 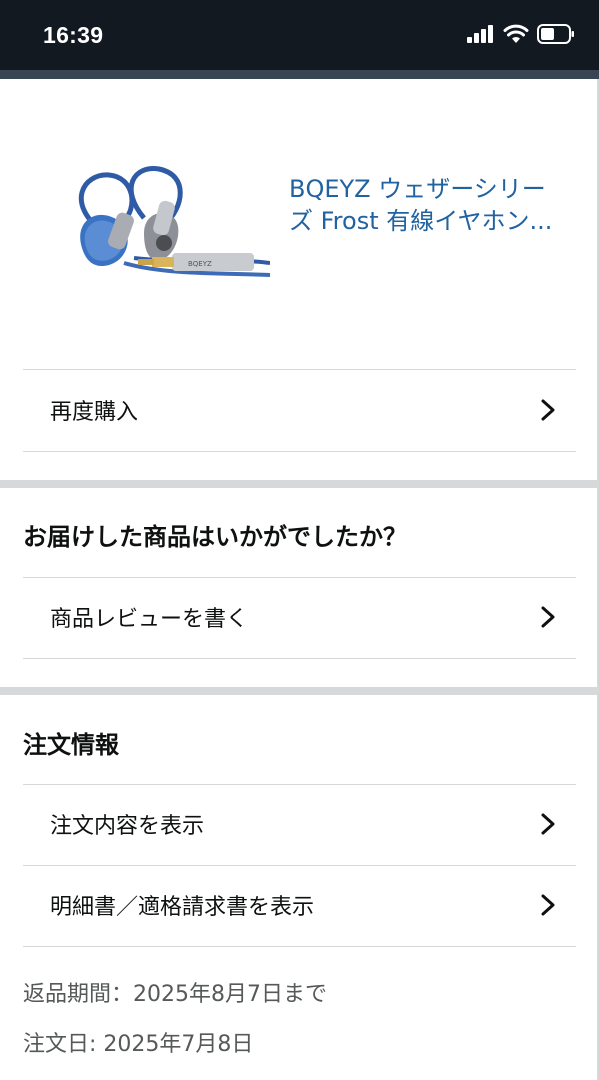 I want to click on earphones-image: BQEYZ, so click(x=167, y=232).